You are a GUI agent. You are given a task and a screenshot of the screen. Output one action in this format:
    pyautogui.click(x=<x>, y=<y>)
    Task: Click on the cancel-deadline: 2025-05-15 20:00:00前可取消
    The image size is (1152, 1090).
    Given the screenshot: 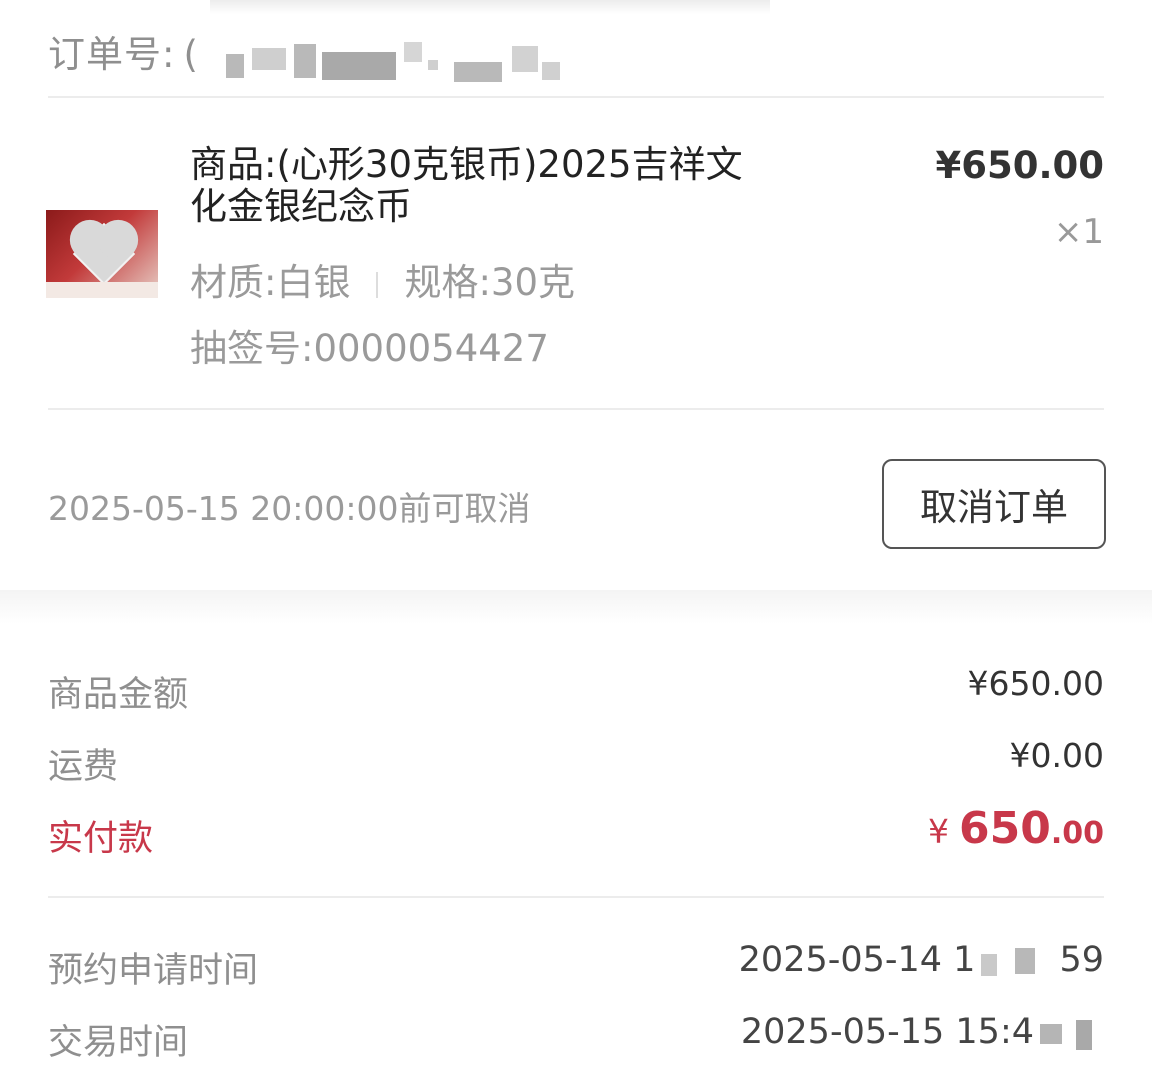 What is the action you would take?
    pyautogui.click(x=289, y=508)
    